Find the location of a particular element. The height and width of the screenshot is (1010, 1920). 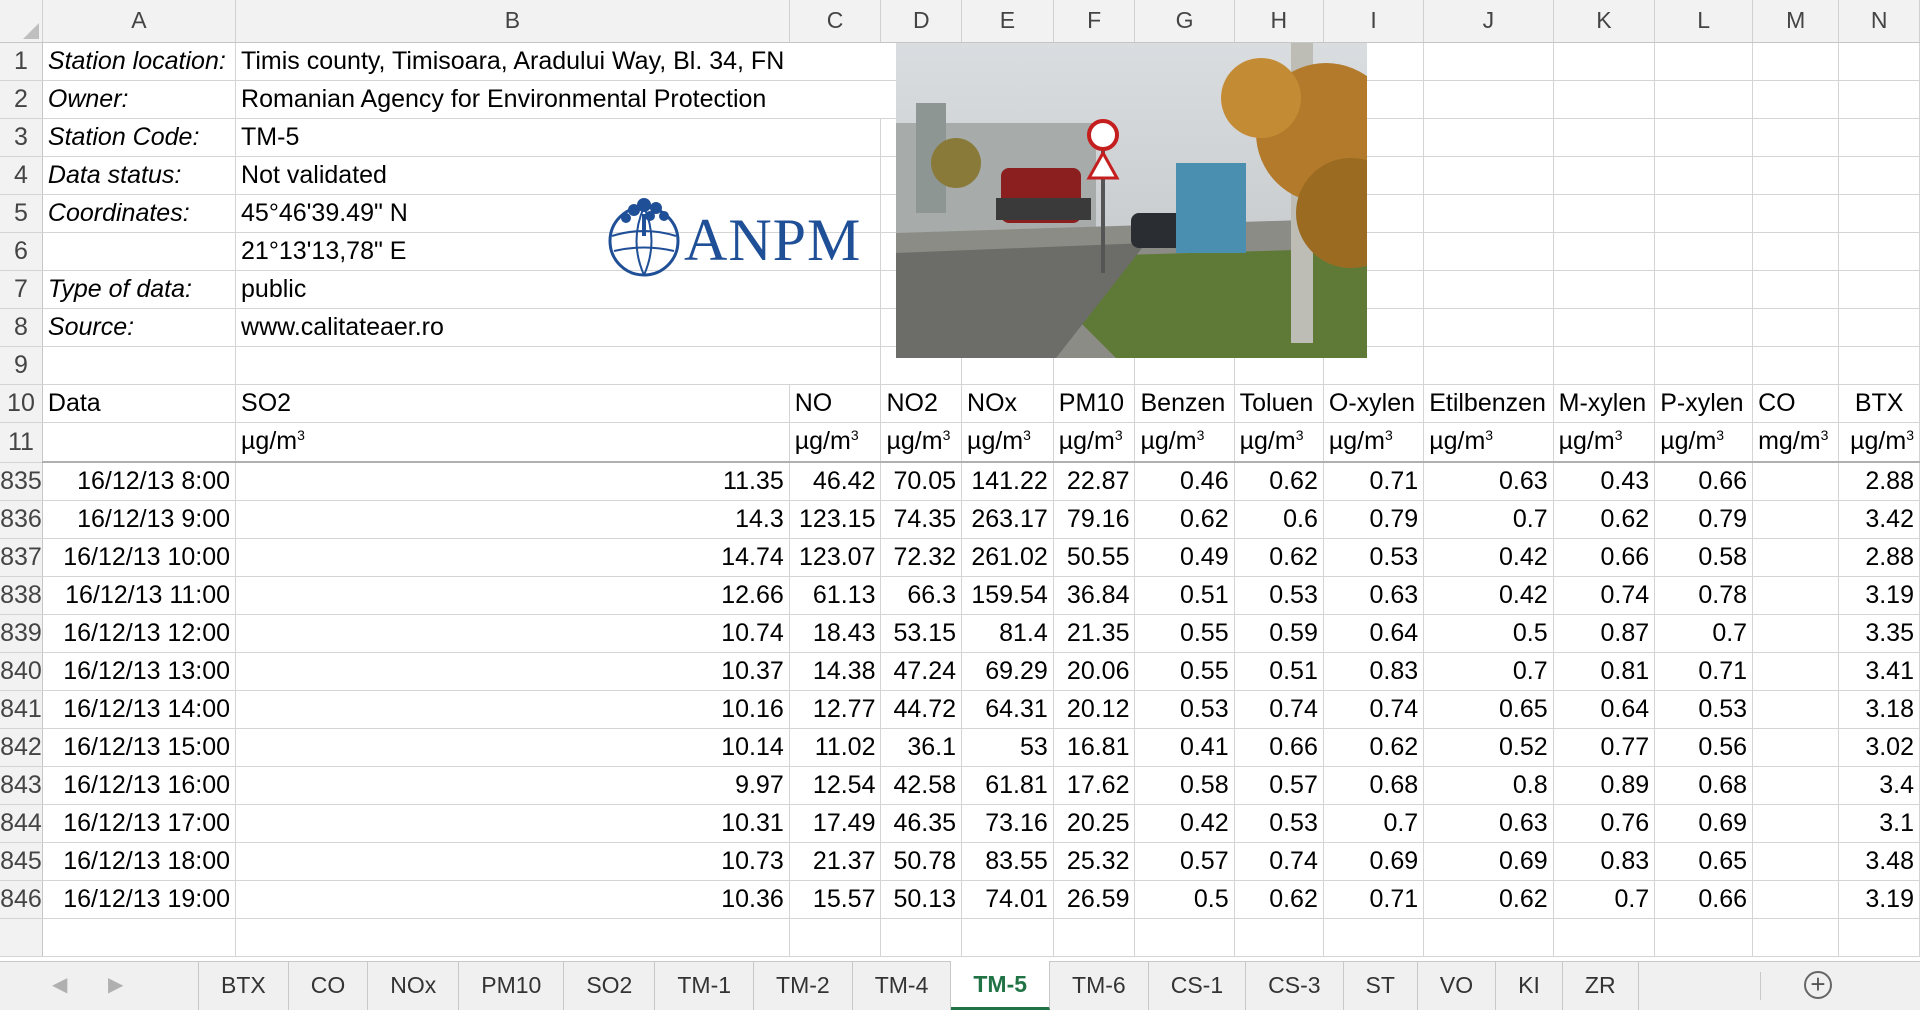

info-value-cell: Not validated is located at coordinates (512, 175).